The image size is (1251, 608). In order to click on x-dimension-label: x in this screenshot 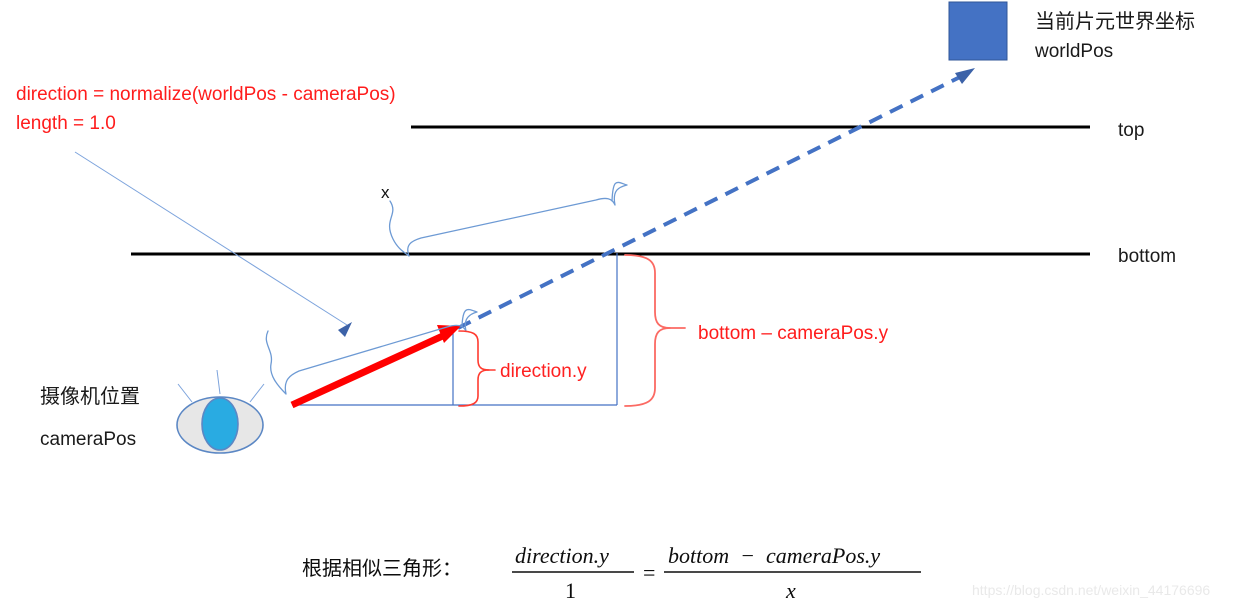, I will do `click(385, 192)`.